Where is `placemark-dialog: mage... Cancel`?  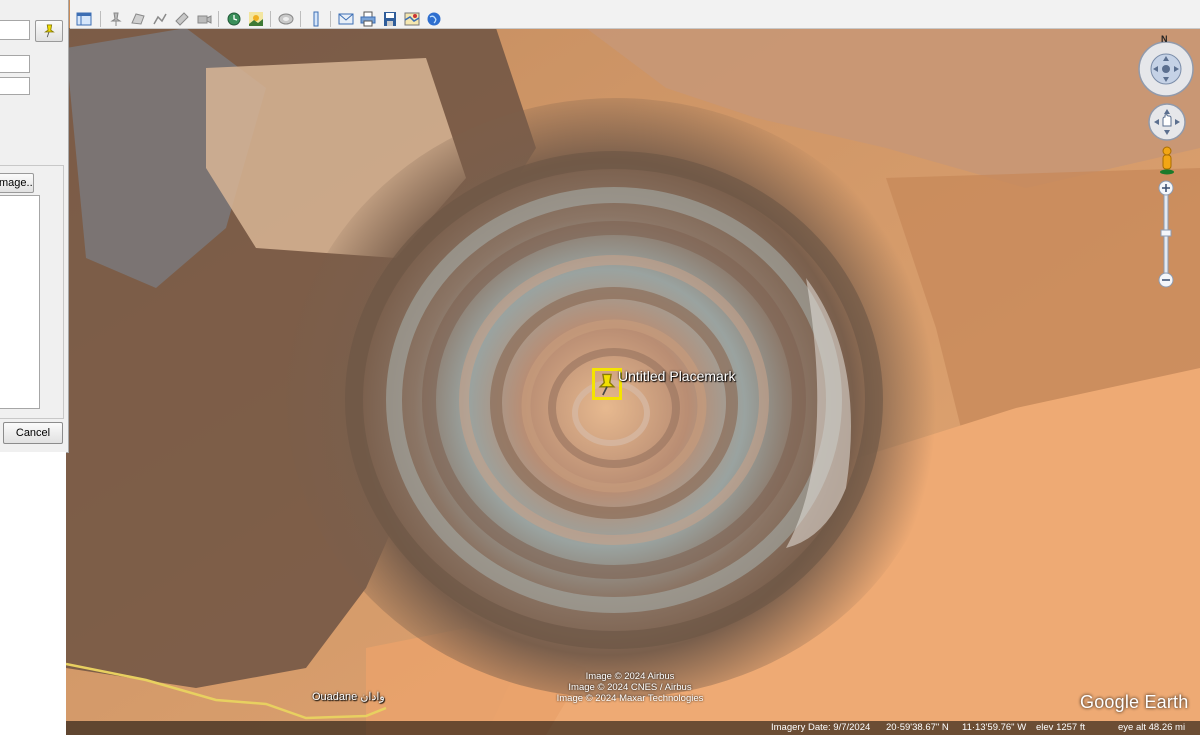 placemark-dialog: mage... Cancel is located at coordinates (34, 226).